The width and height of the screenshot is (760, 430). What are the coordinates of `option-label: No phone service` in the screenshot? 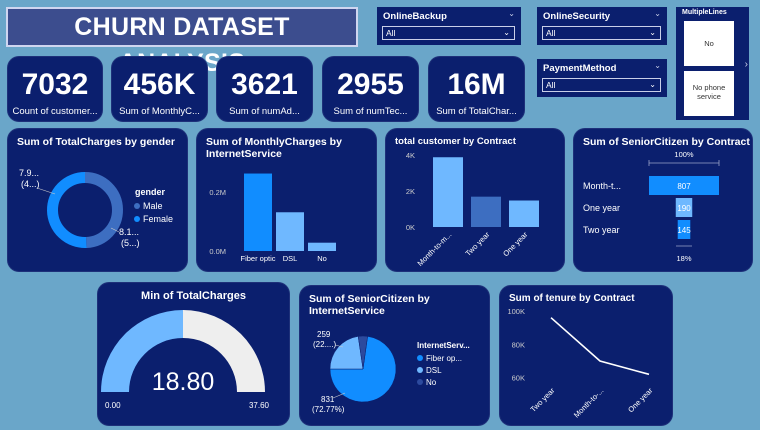 It's located at (709, 92).